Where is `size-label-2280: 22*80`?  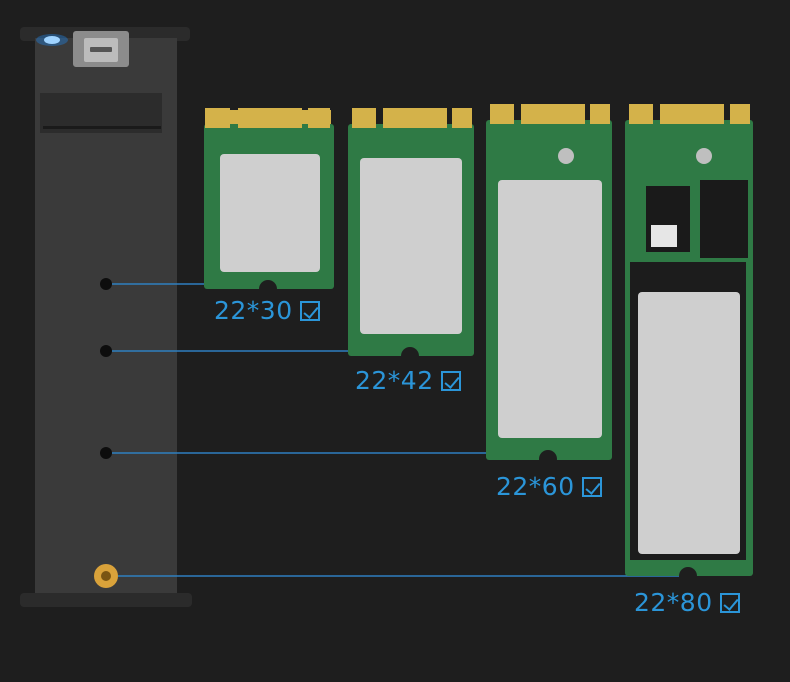
size-label-2280: 22*80 is located at coordinates (687, 602).